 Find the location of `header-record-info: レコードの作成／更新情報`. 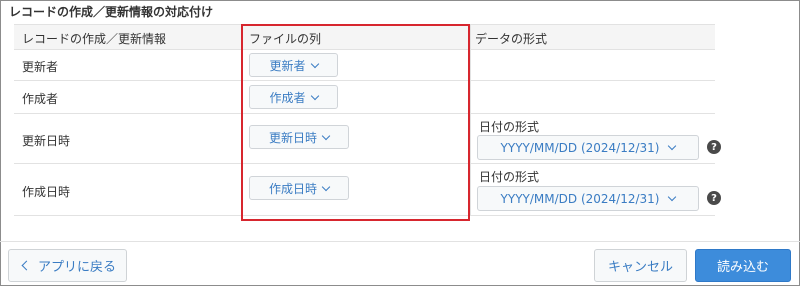

header-record-info: レコードの作成／更新情報 is located at coordinates (94, 39).